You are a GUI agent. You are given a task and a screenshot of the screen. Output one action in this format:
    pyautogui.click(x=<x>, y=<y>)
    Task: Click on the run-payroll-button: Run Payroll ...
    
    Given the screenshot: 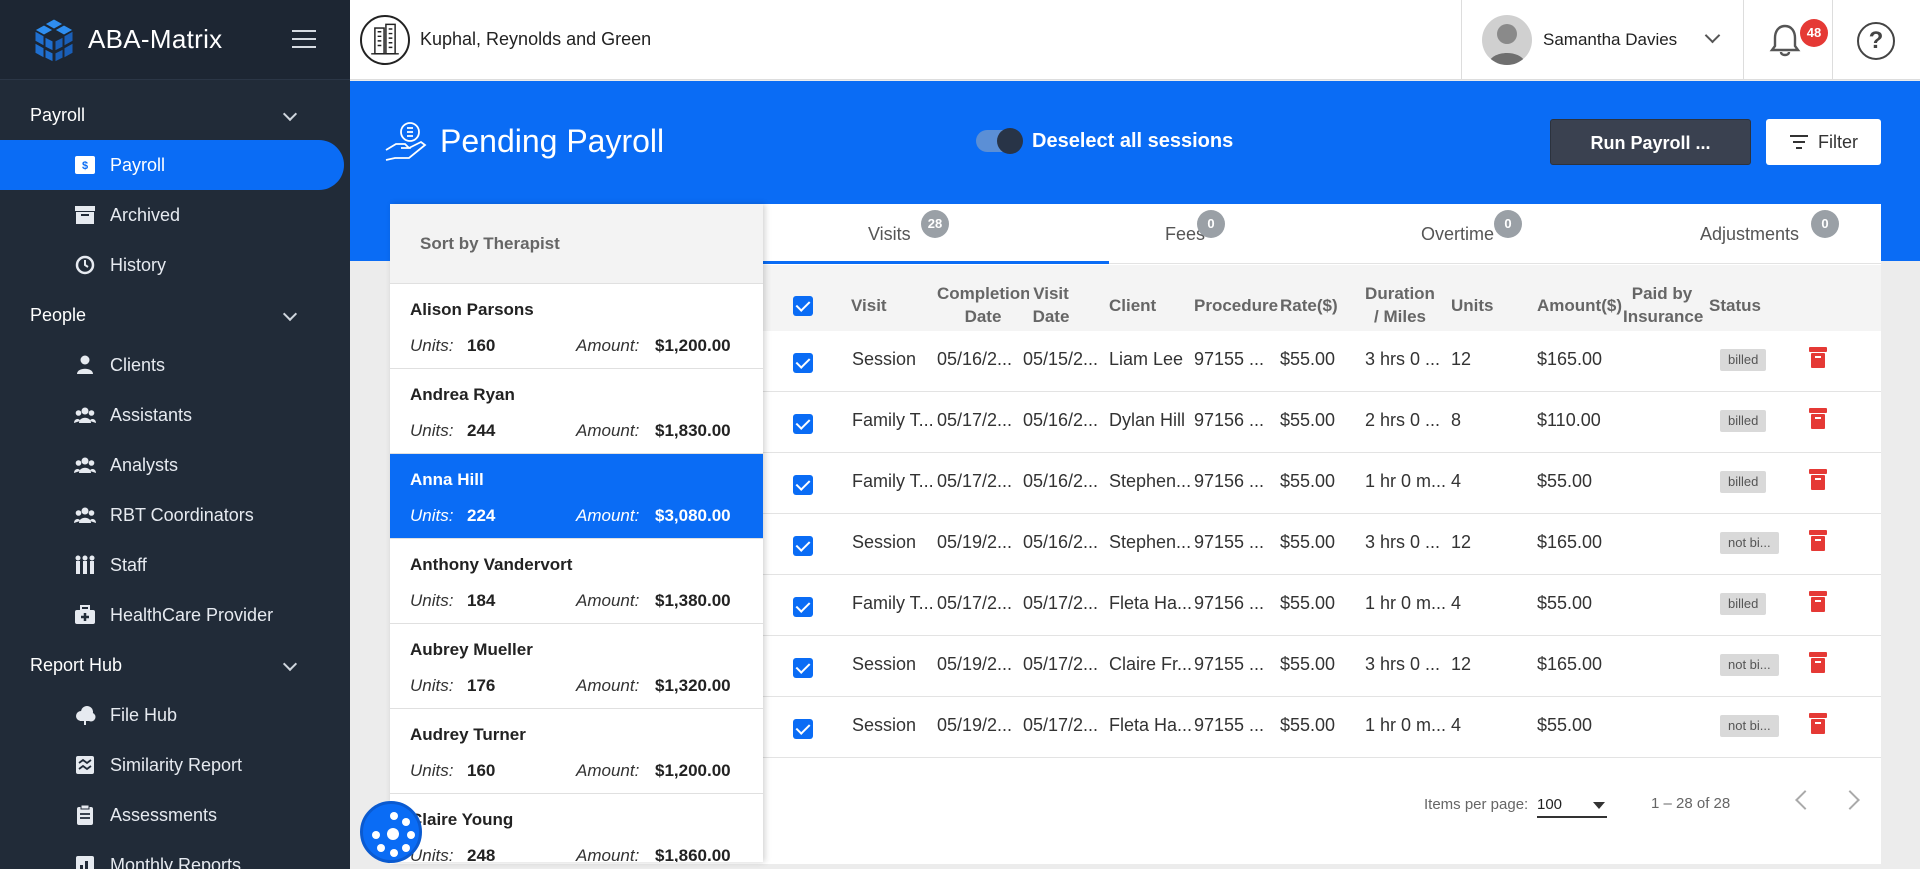 What is the action you would take?
    pyautogui.click(x=1650, y=142)
    